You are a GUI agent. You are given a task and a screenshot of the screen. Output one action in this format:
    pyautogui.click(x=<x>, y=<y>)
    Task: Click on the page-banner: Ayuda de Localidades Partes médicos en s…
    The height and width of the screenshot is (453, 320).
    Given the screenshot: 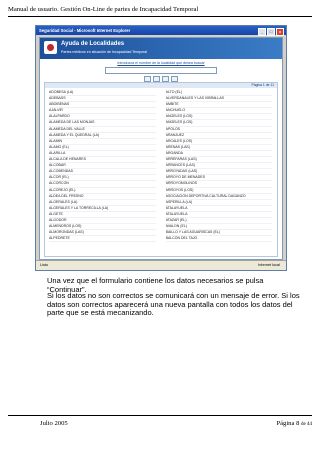 What is the action you would take?
    pyautogui.click(x=161, y=48)
    